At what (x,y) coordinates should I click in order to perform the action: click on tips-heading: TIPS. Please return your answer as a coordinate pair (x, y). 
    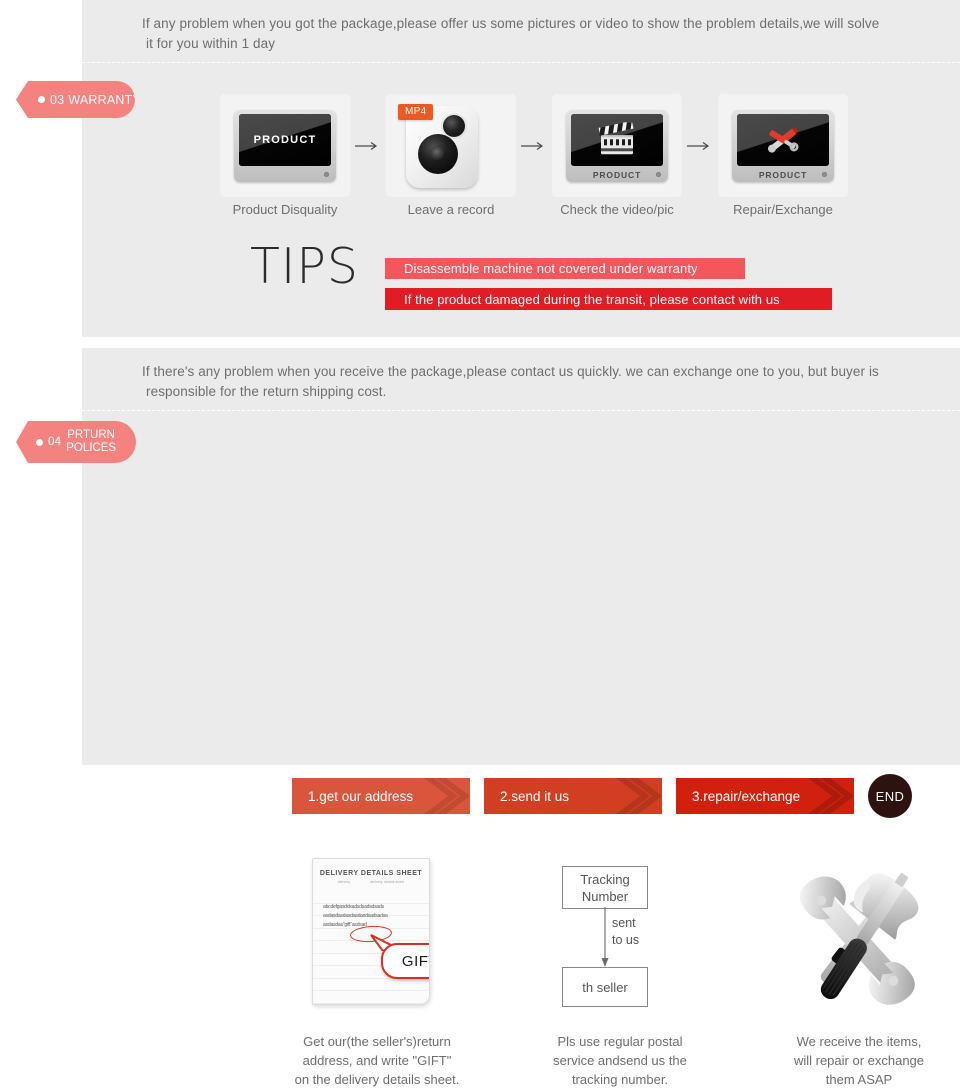
    Looking at the image, I should click on (305, 266).